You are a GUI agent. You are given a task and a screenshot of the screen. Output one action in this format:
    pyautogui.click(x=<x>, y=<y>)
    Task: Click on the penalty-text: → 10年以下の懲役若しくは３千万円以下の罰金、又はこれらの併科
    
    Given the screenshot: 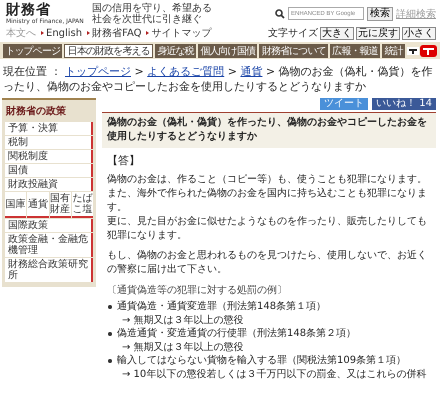 What is the action you would take?
    pyautogui.click(x=274, y=374)
    